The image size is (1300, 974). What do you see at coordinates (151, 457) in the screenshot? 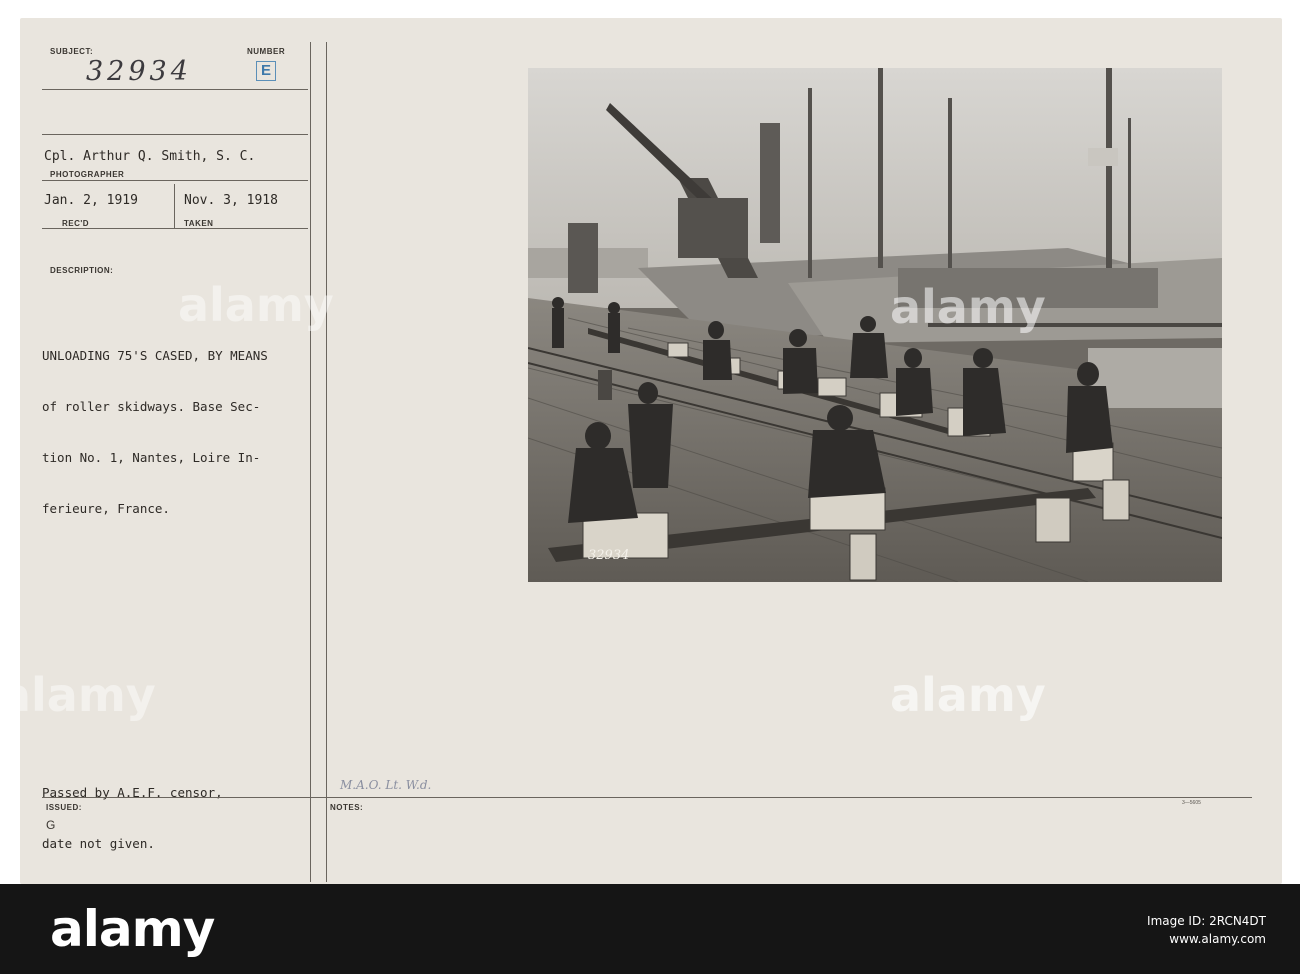
I see `description-line: tion No. 1, Nantes, Loire In-` at bounding box center [151, 457].